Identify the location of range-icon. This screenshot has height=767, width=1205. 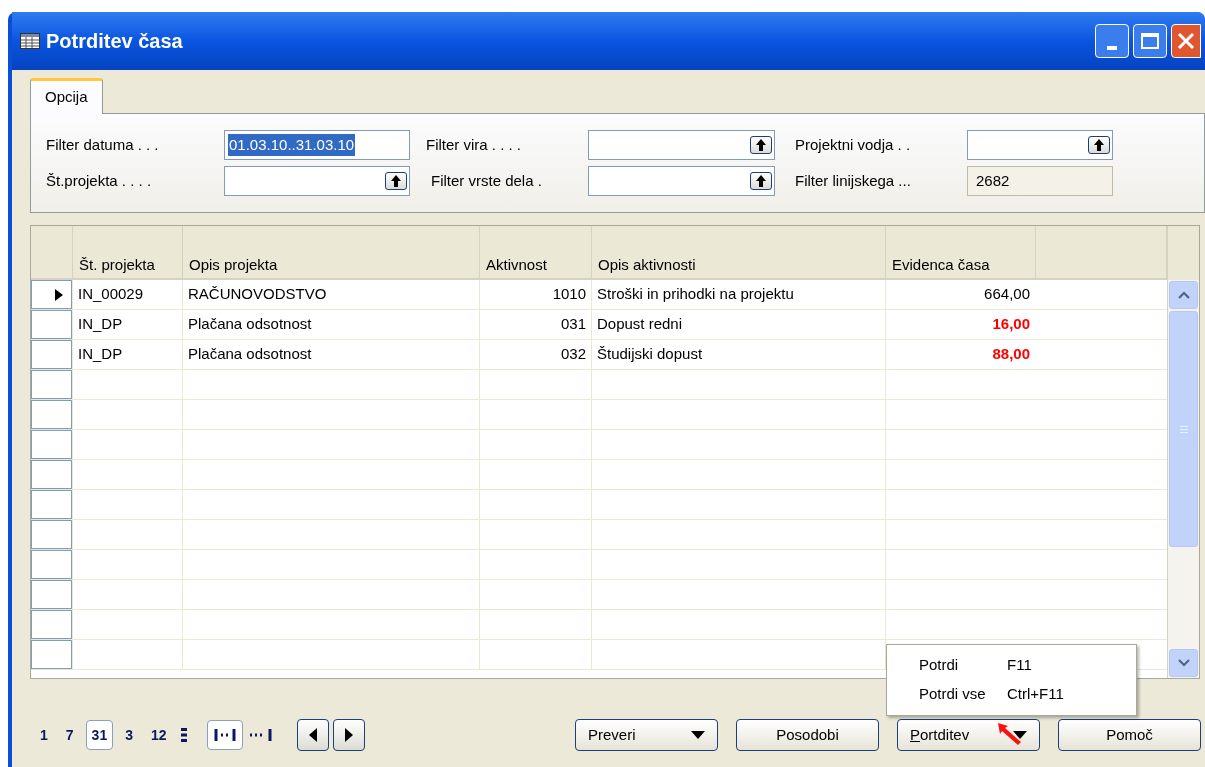
(224, 735).